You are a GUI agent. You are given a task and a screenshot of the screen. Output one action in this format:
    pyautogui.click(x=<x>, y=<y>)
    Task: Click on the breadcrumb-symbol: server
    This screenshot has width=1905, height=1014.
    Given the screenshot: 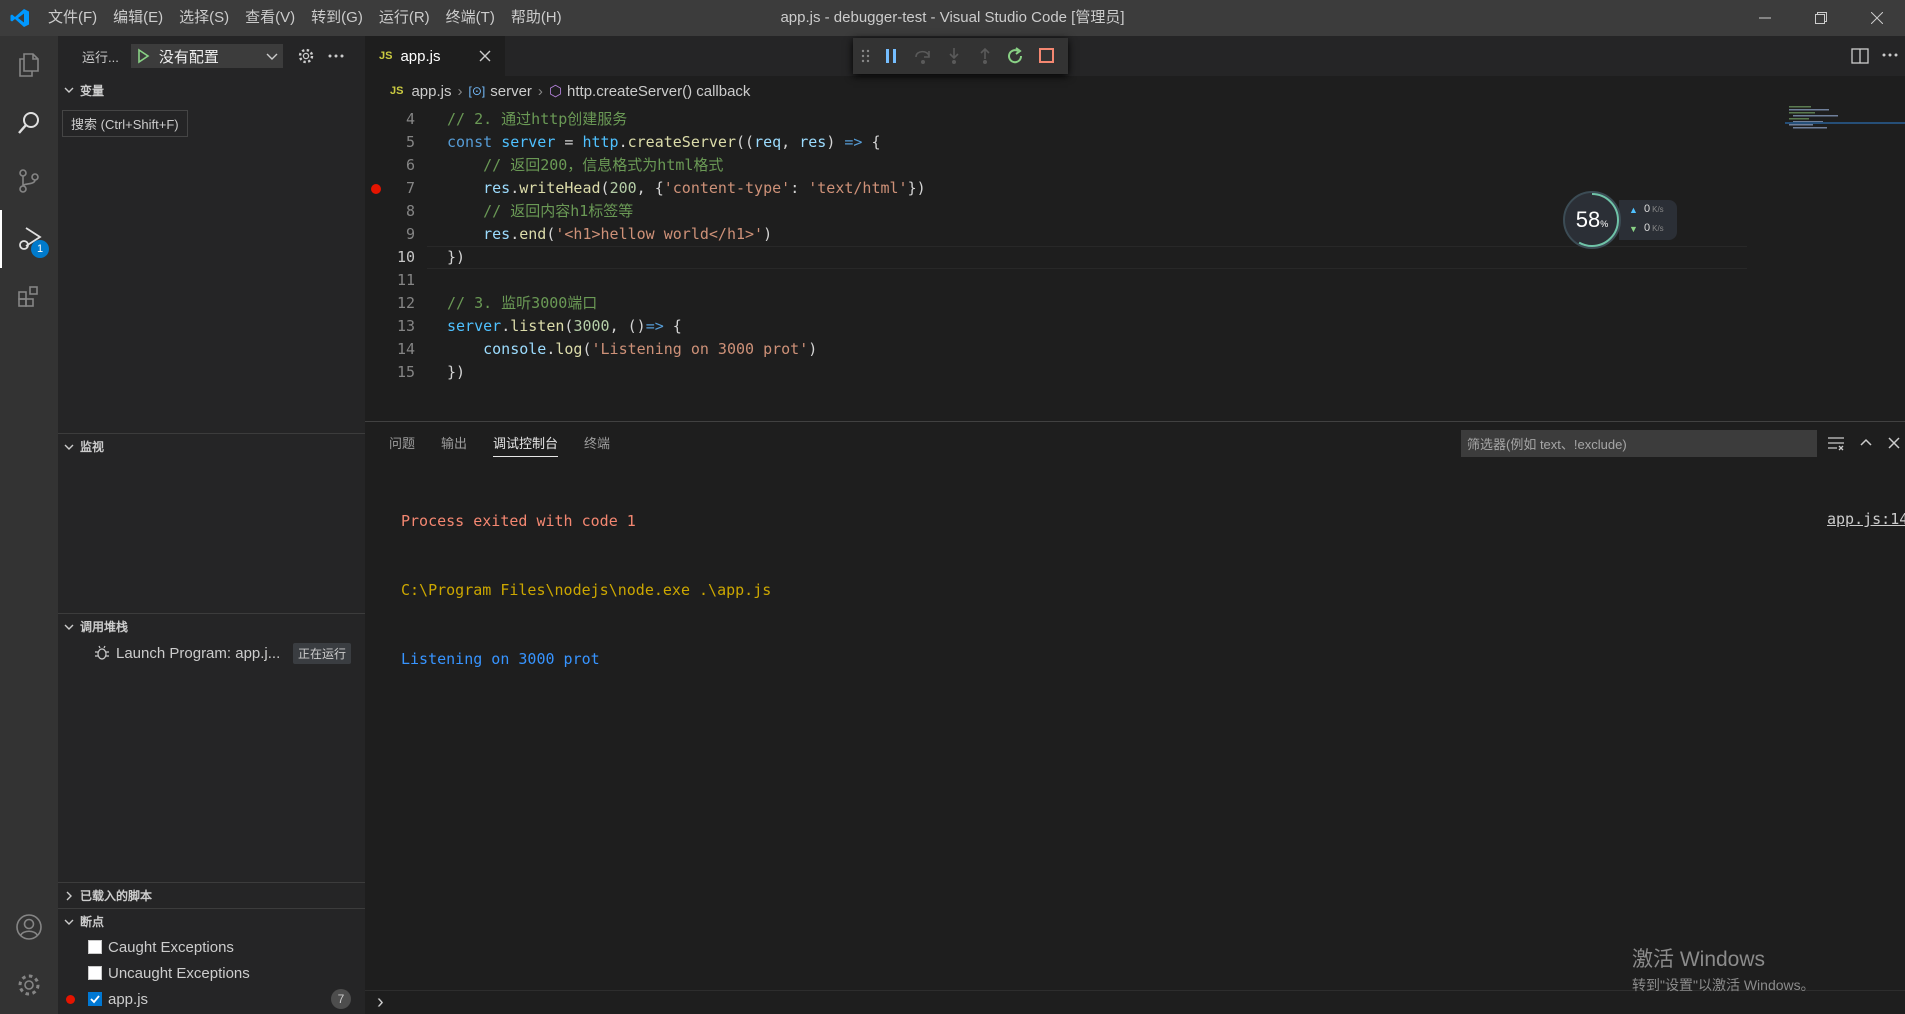 What is the action you would take?
    pyautogui.click(x=511, y=91)
    